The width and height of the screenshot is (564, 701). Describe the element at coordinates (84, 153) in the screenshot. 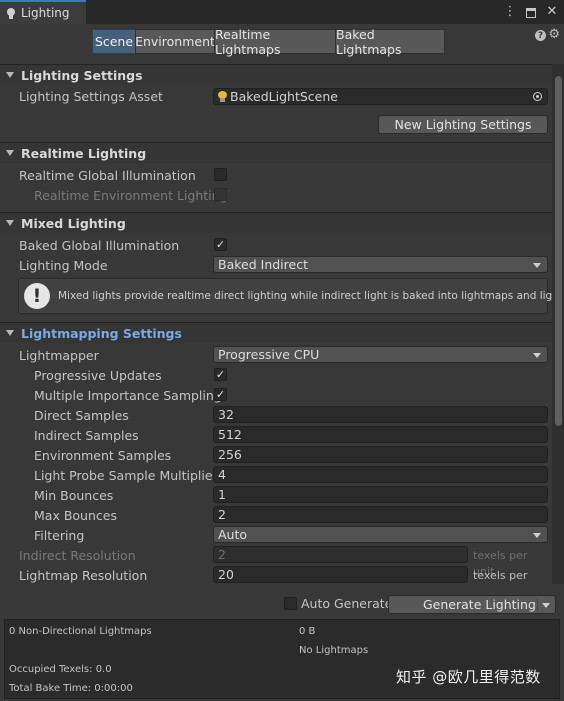

I see `section-title: Realtime Lighting` at that location.